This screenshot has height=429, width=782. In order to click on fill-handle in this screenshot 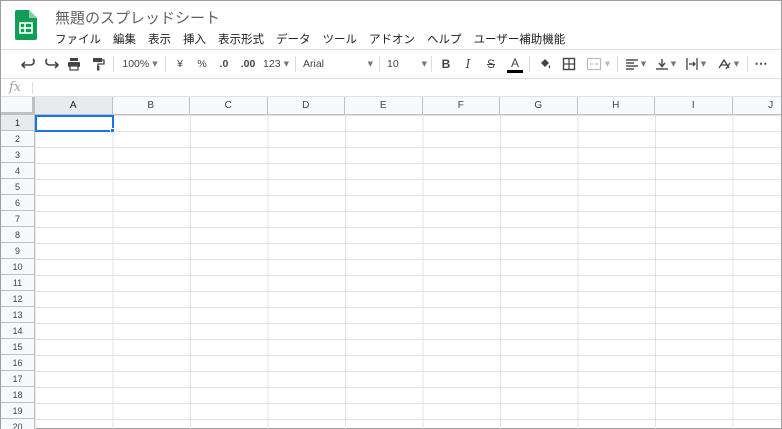, I will do `click(112, 130)`.